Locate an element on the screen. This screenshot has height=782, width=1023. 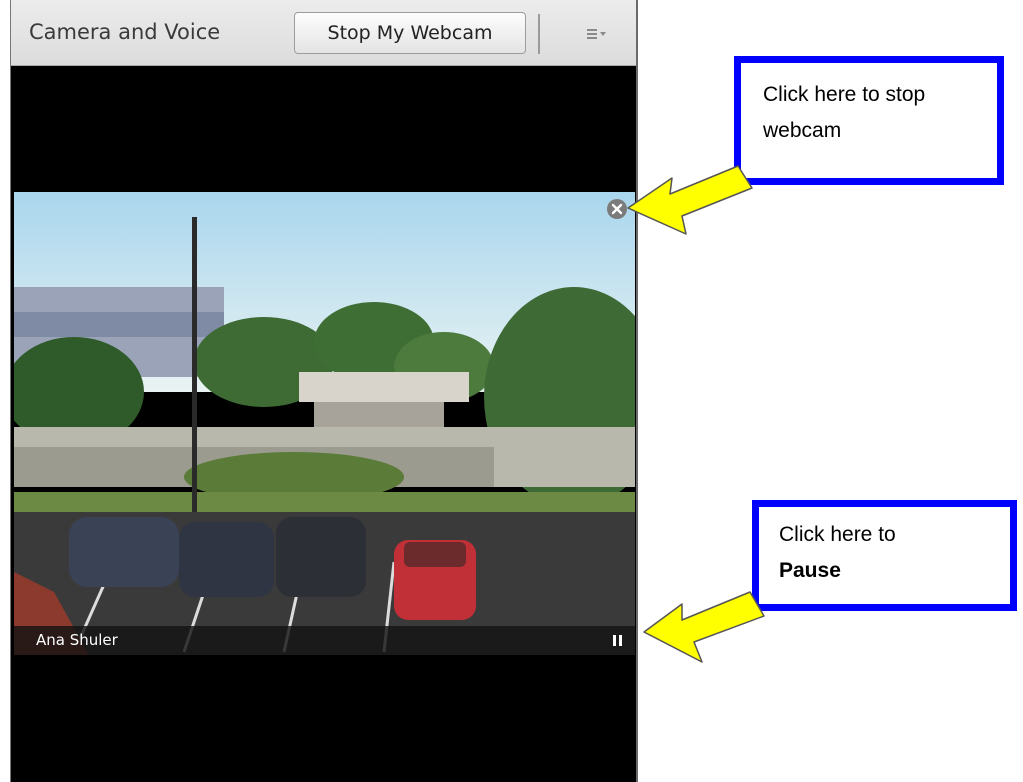
participant-name: Ana Shuler is located at coordinates (77, 640).